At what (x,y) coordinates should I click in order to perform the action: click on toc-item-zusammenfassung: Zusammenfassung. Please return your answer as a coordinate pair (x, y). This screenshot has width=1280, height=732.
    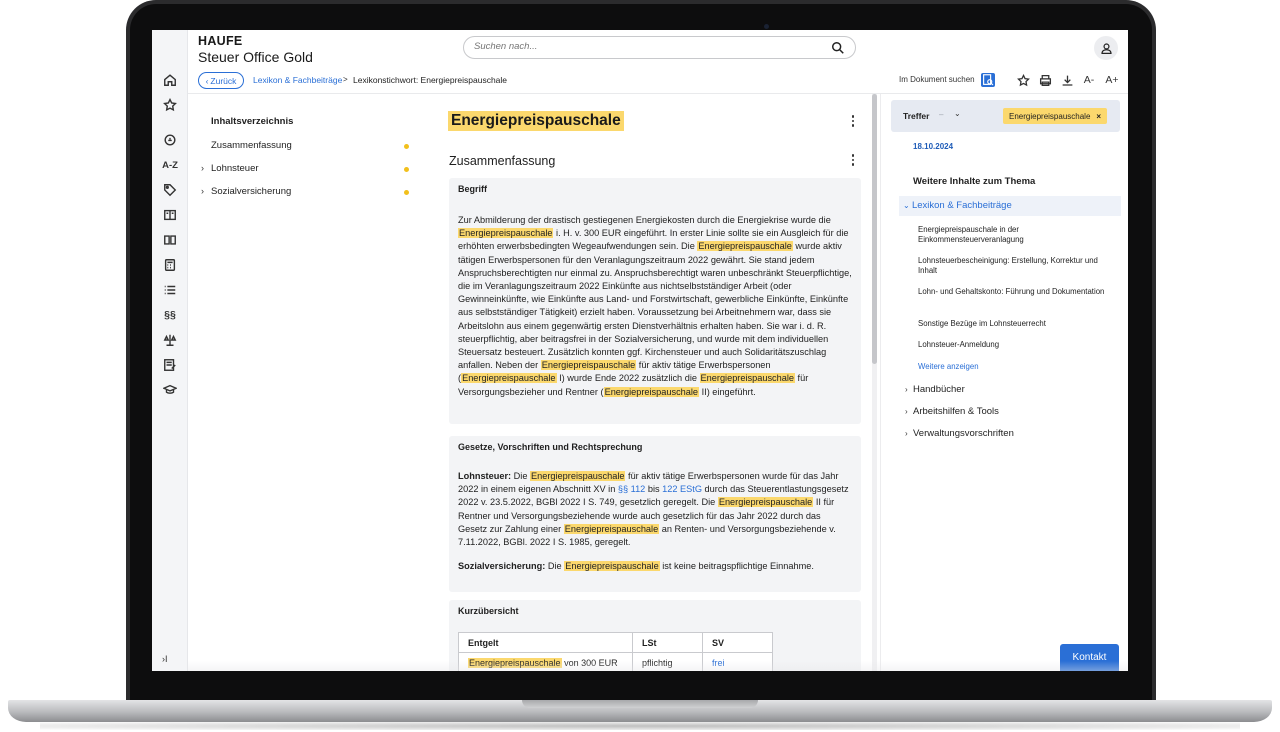
    Looking at the image, I should click on (306, 147).